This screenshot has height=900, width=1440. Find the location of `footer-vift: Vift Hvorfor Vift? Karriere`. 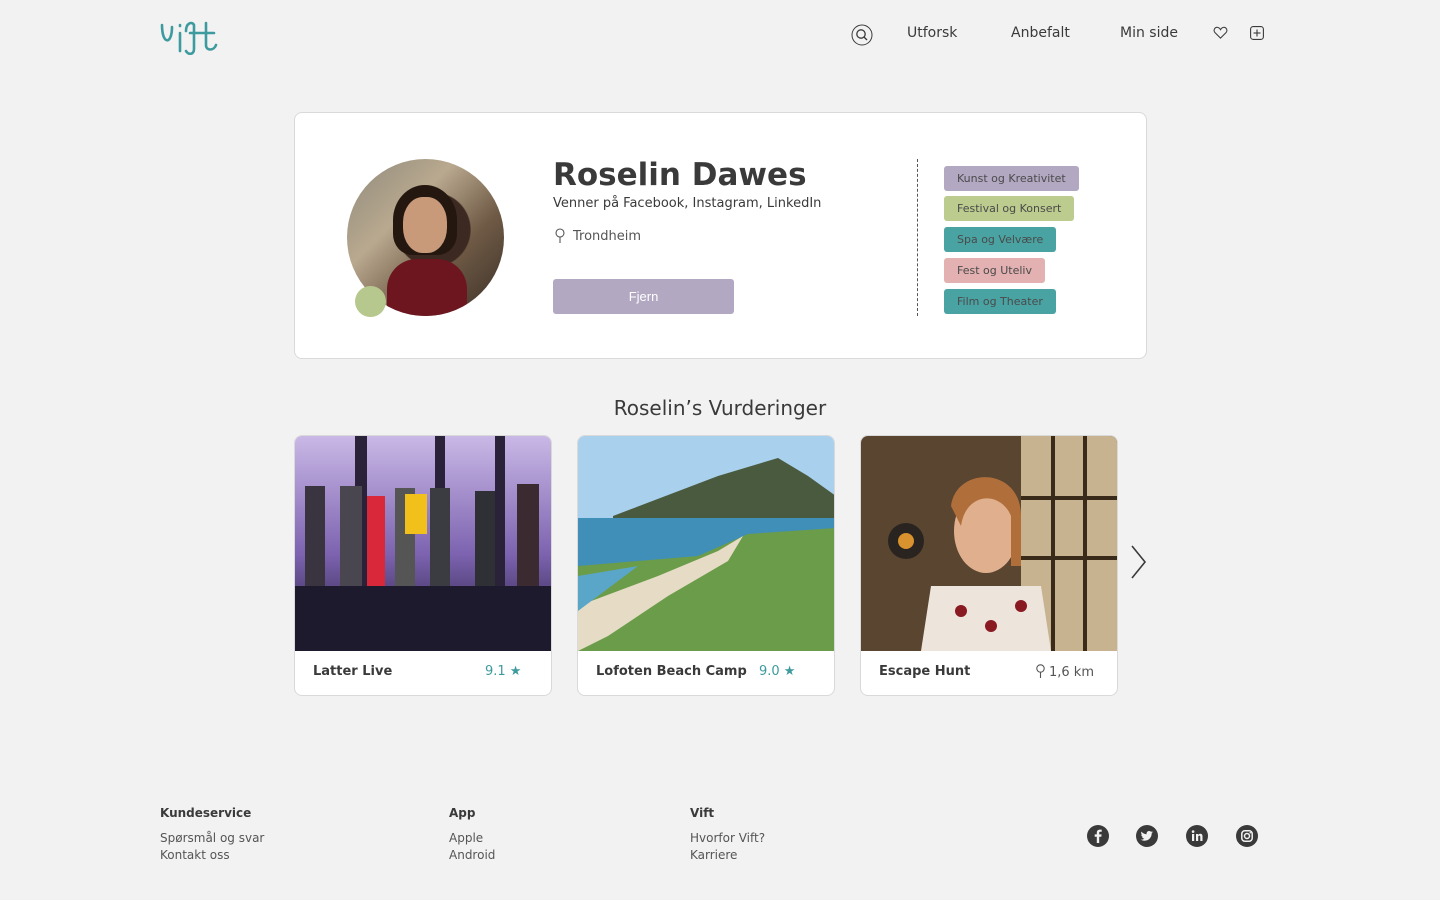

footer-vift: Vift Hvorfor Vift? Karriere is located at coordinates (727, 835).